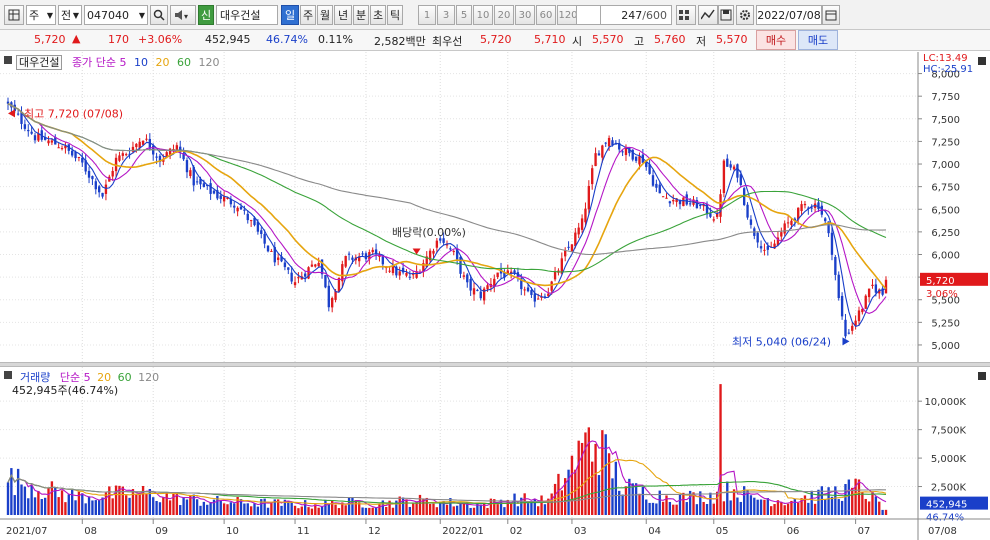  Describe the element at coordinates (148, 377) in the screenshot. I see `legend-vma120: 120` at that location.